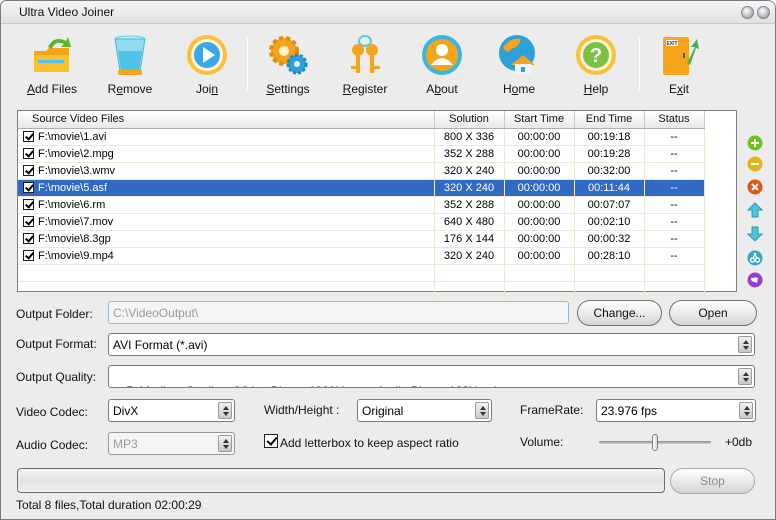 This screenshot has width=776, height=520. Describe the element at coordinates (226, 239) in the screenshot. I see `file-cell: F:\movie\8.3gp` at that location.